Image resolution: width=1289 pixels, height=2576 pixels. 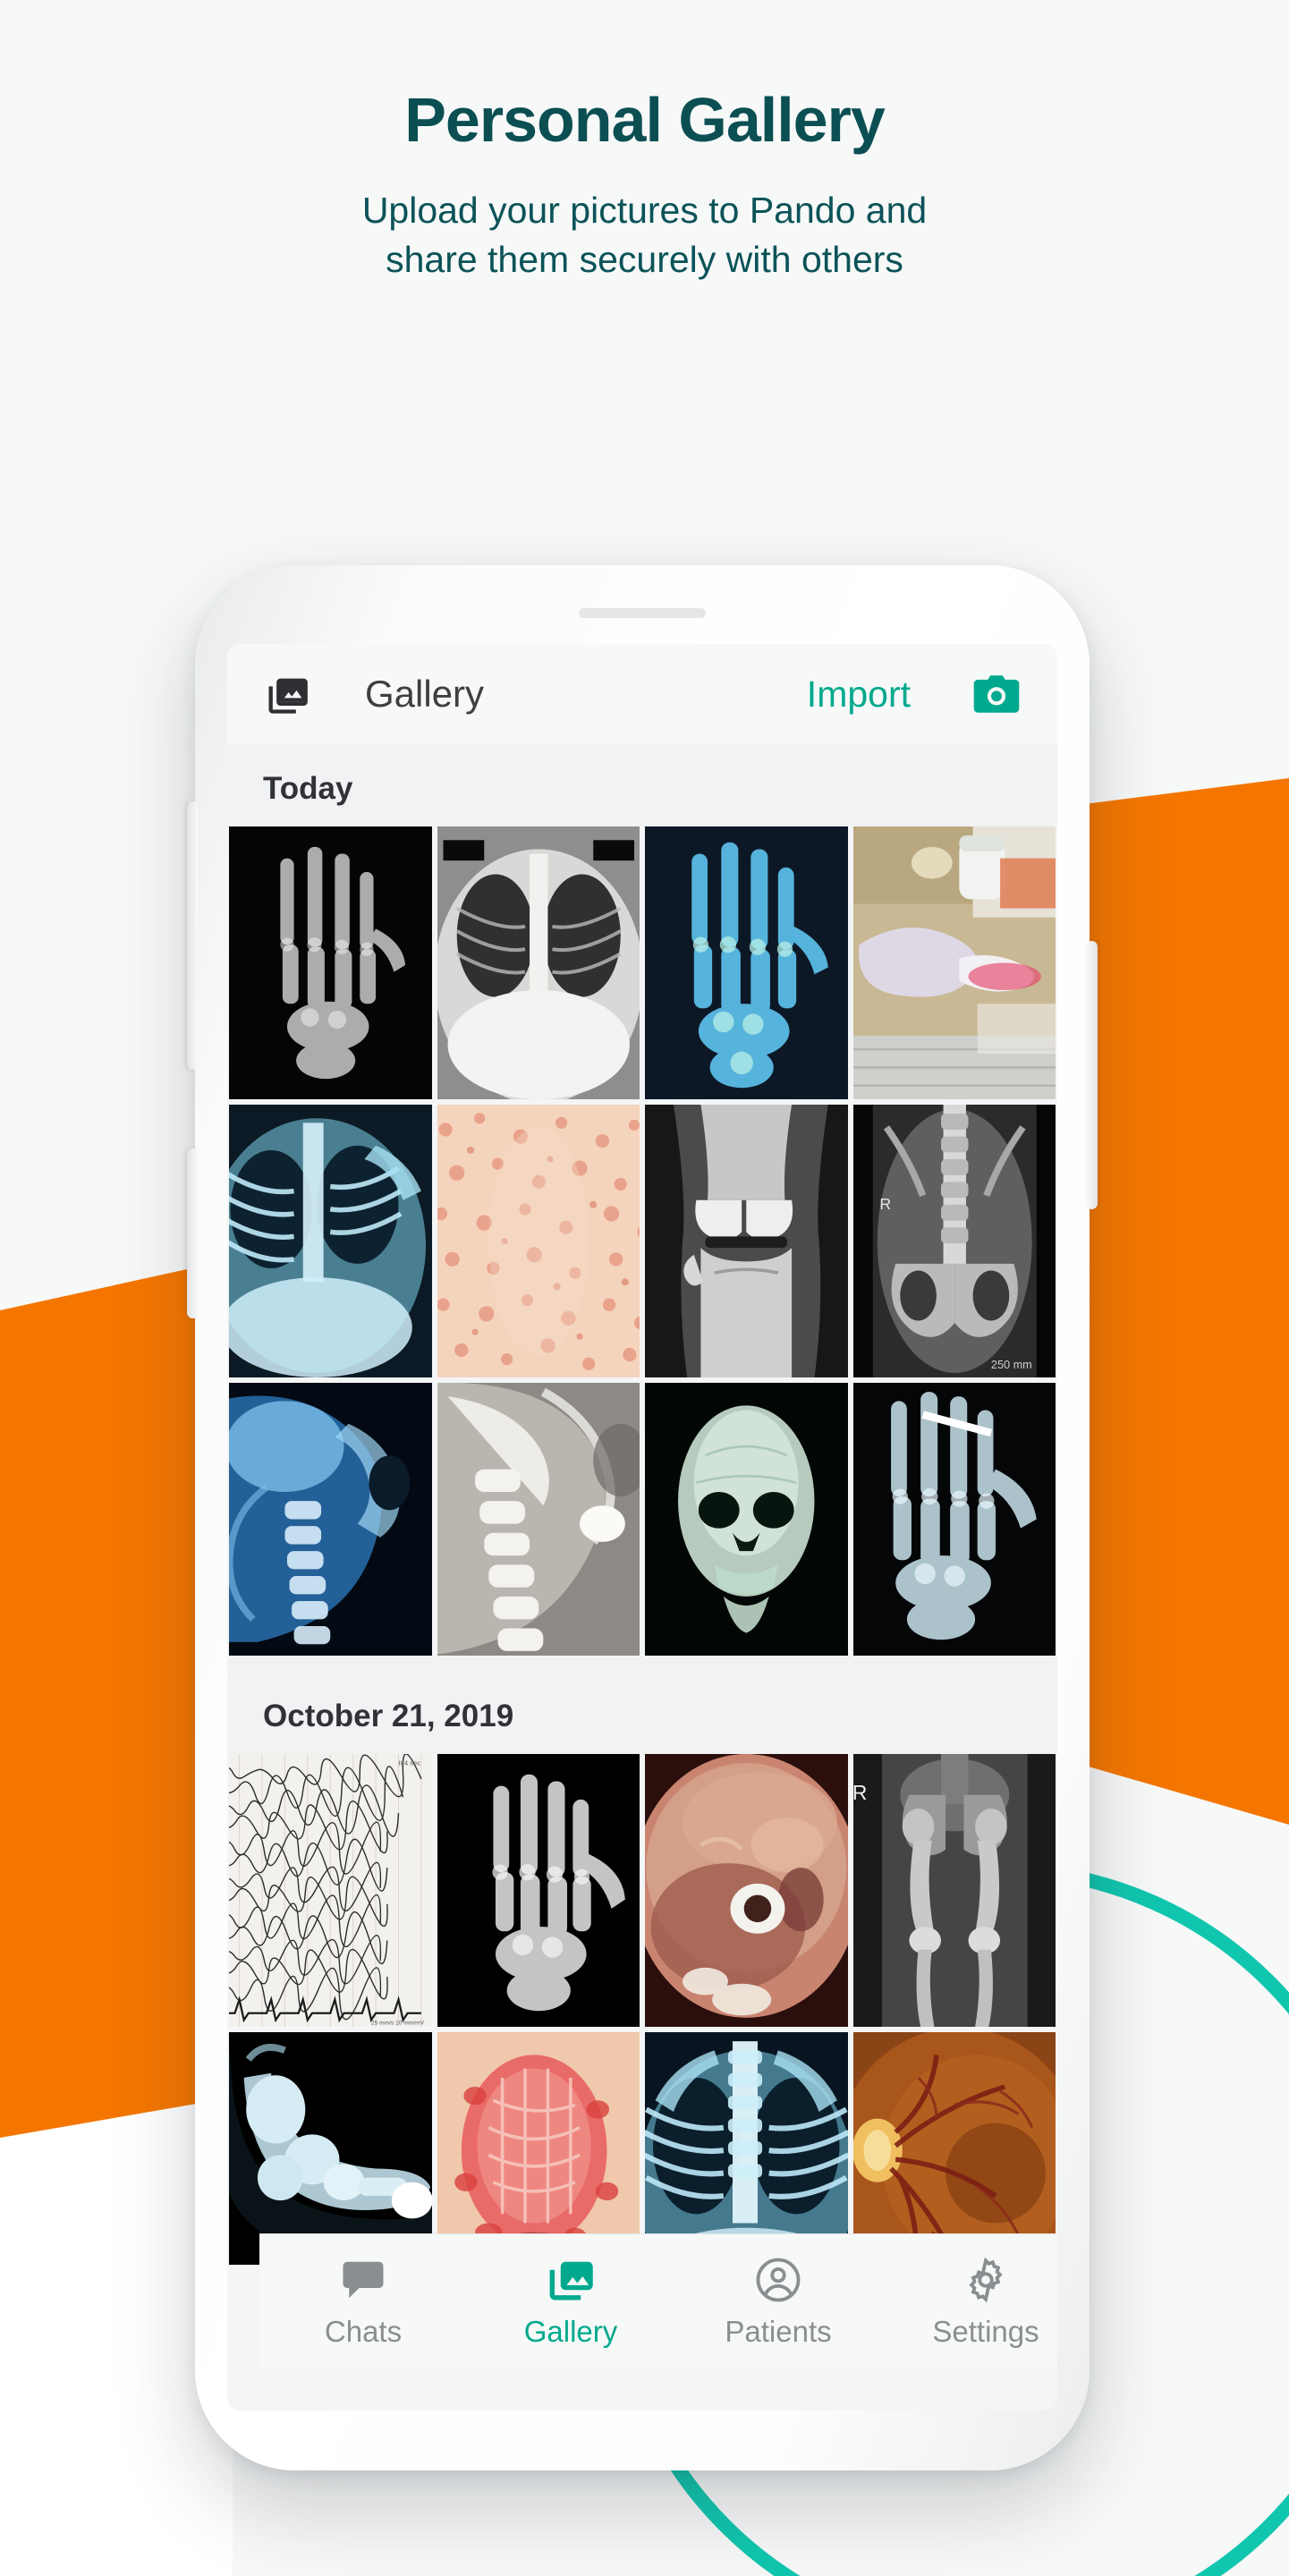 I want to click on hand-xray-pin-image, so click(x=954, y=1519).